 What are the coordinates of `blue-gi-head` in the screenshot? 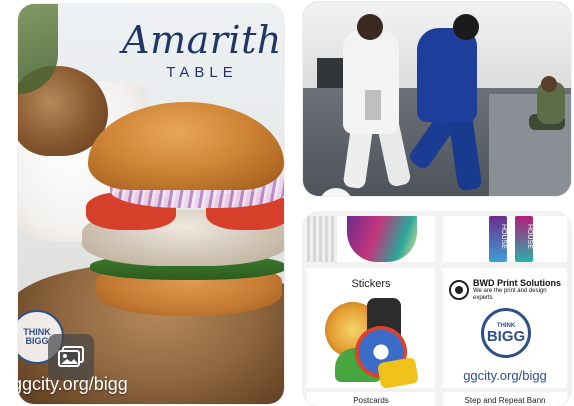 It's located at (466, 27).